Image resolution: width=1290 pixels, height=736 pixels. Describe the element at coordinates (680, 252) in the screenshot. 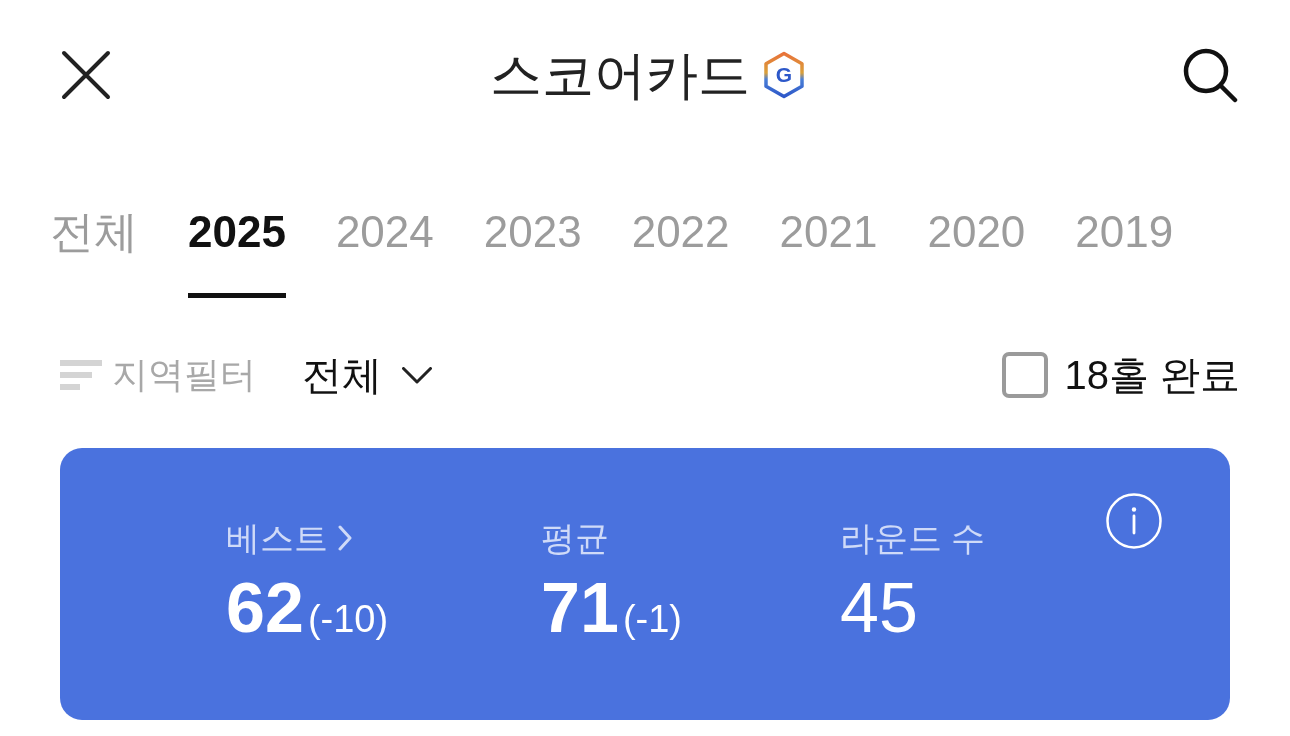

I see `year-tab: 2022` at that location.